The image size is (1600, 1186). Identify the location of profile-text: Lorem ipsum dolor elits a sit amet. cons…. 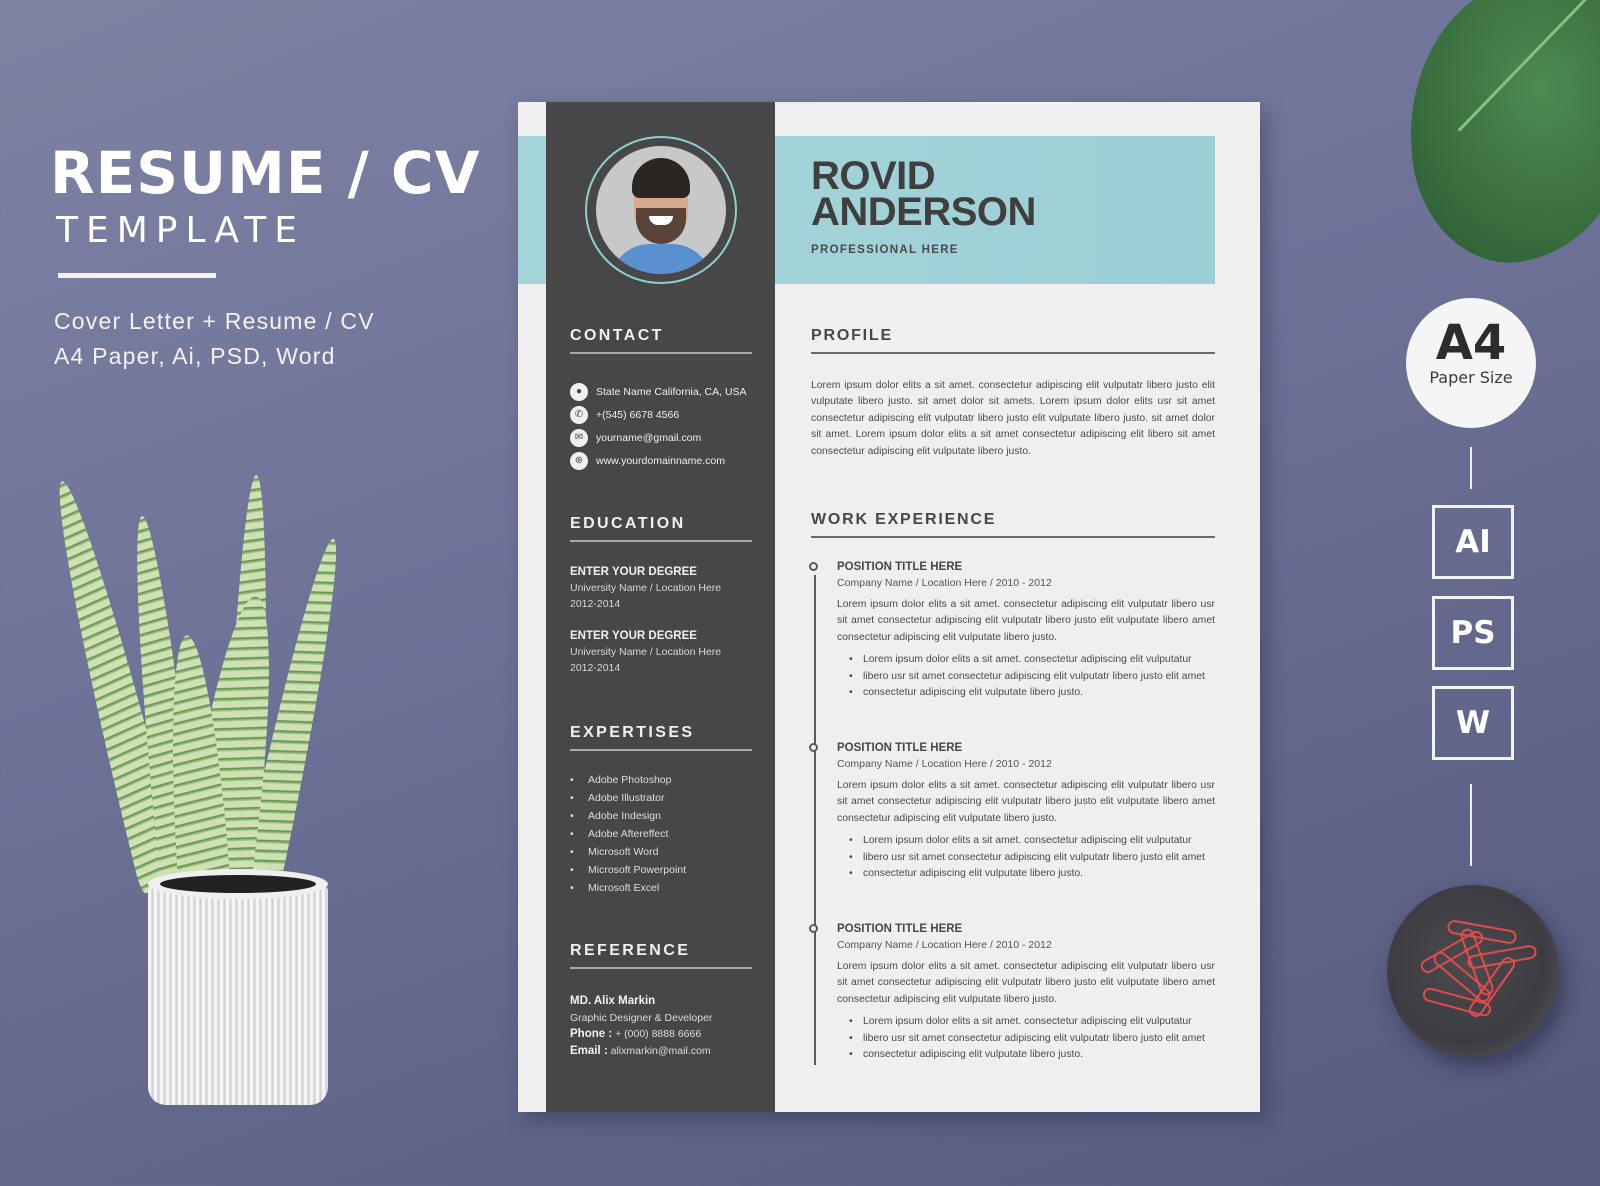
(1013, 418).